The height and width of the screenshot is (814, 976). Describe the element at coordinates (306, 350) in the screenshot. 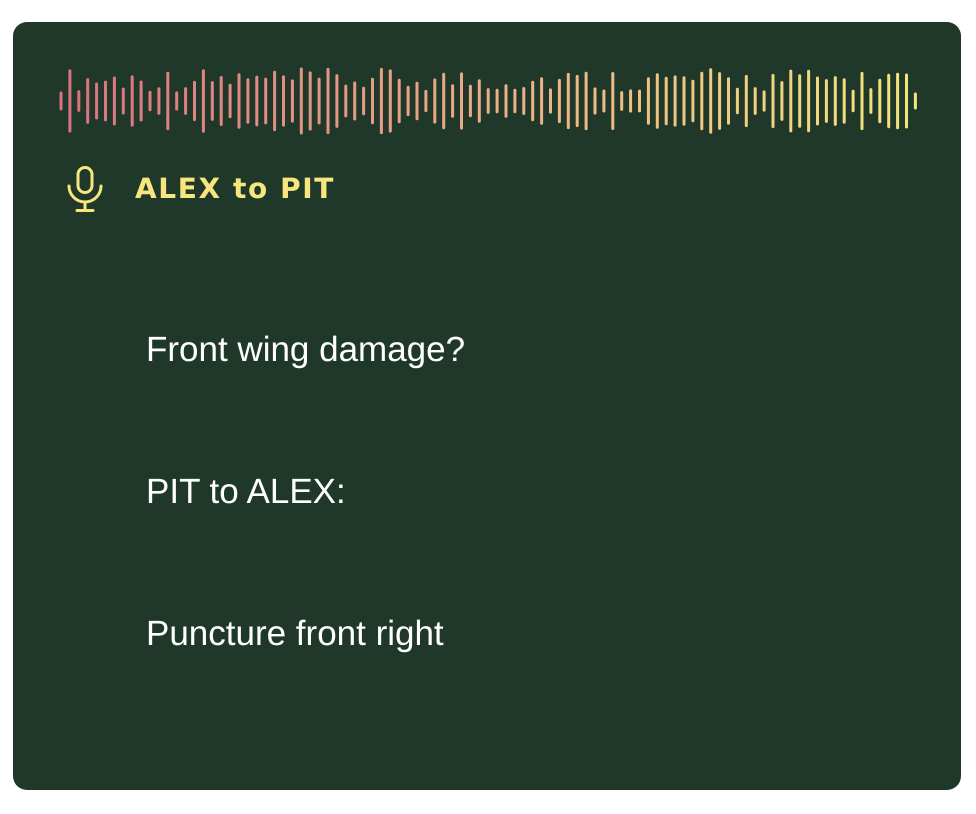

I see `transcript-line: Front wing damage?` at that location.